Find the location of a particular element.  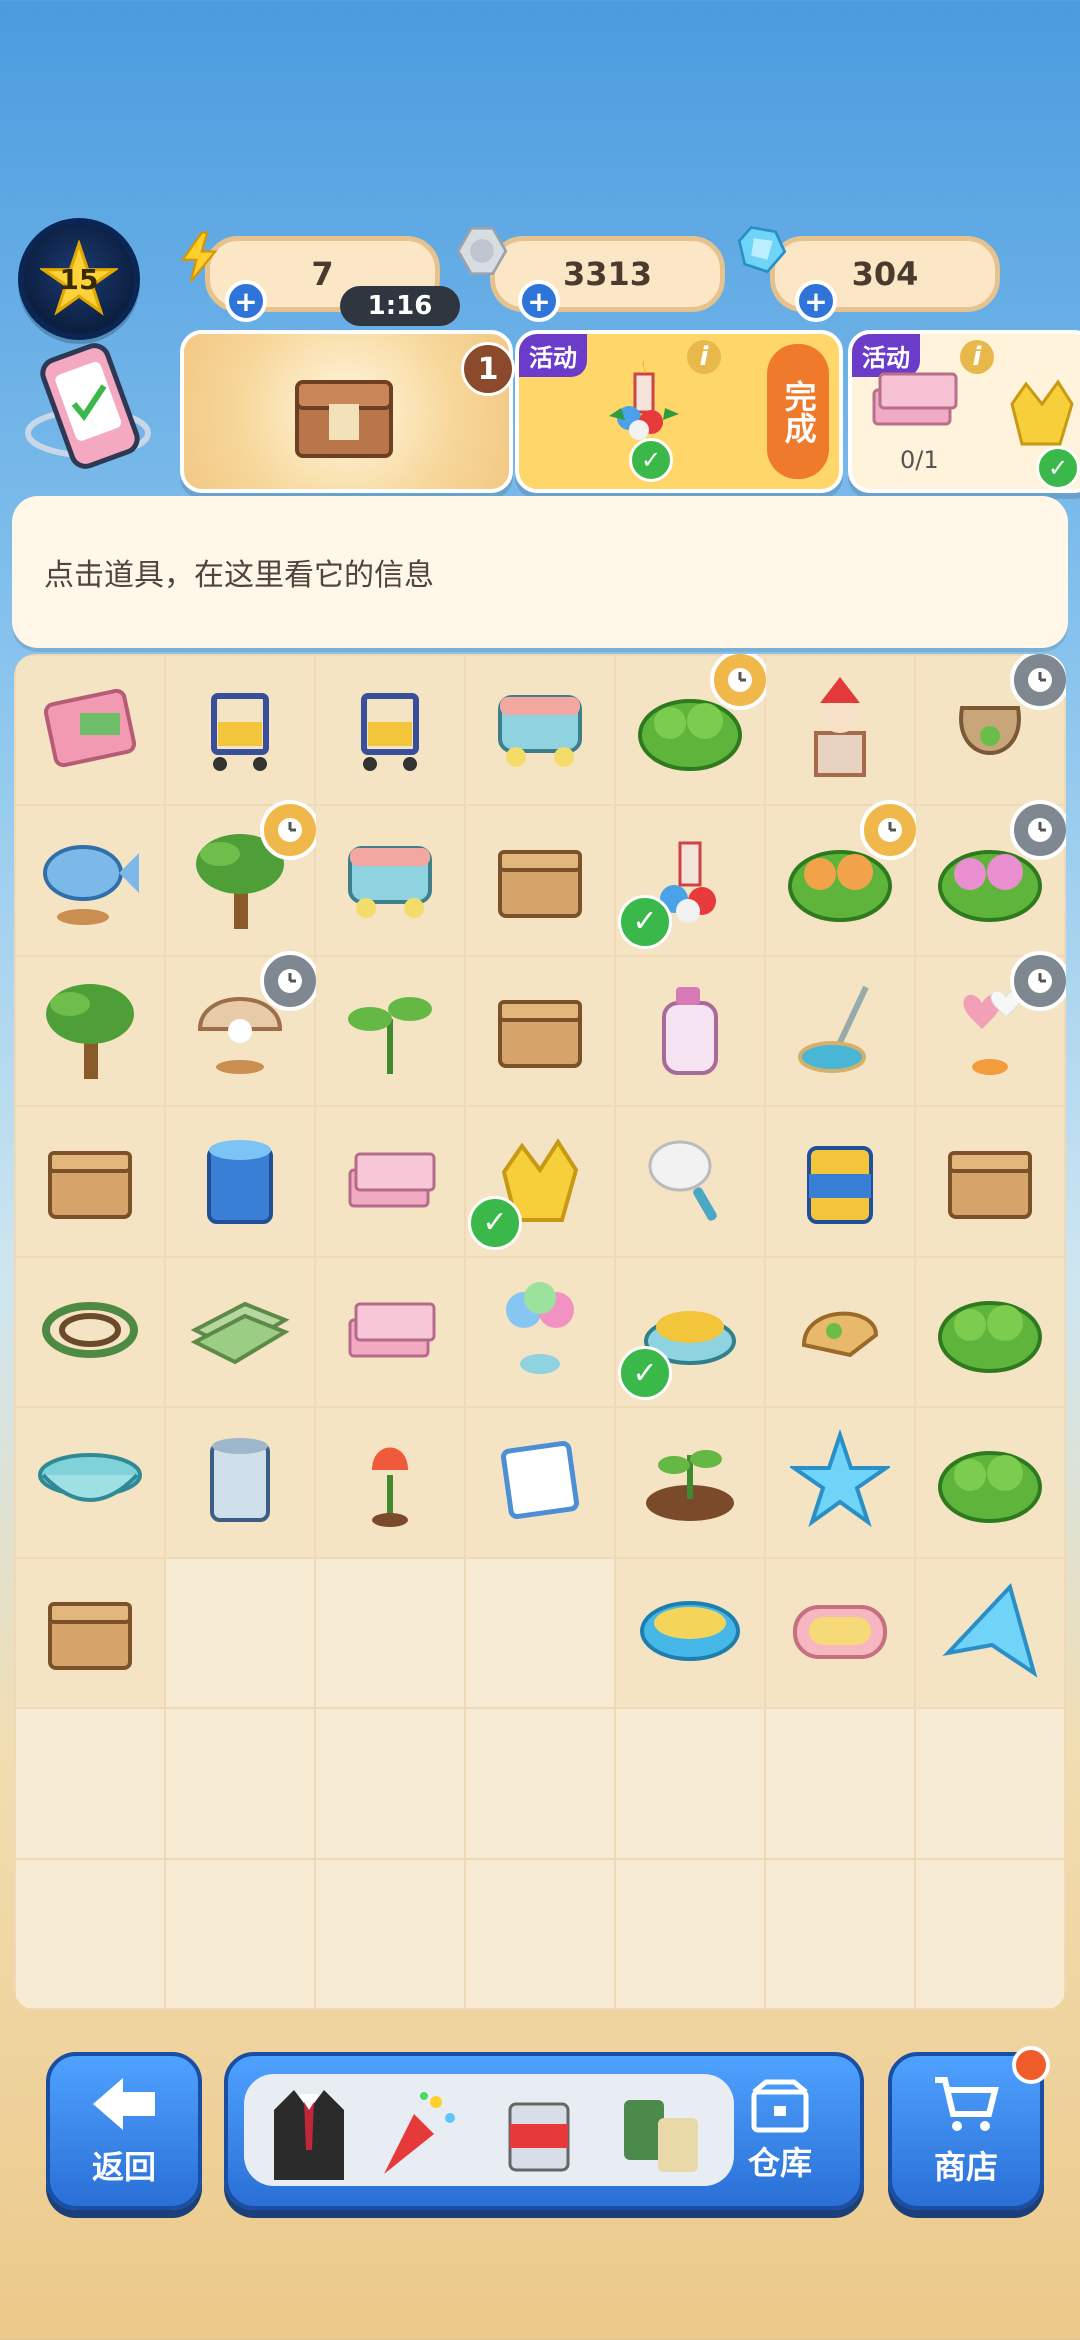

santa-chimney-icon is located at coordinates (840, 730).